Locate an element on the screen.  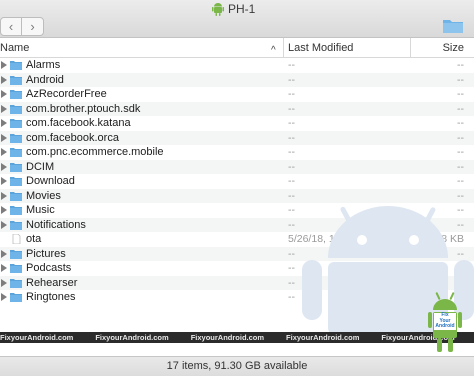
status-text: 17 items, 91.30 GB available is located at coordinates (237, 366).